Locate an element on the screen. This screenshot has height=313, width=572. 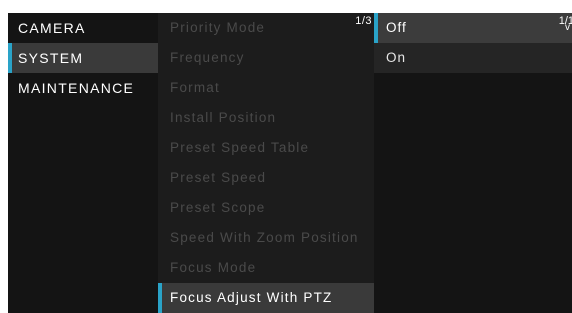
option-off: Off is located at coordinates (473, 28).